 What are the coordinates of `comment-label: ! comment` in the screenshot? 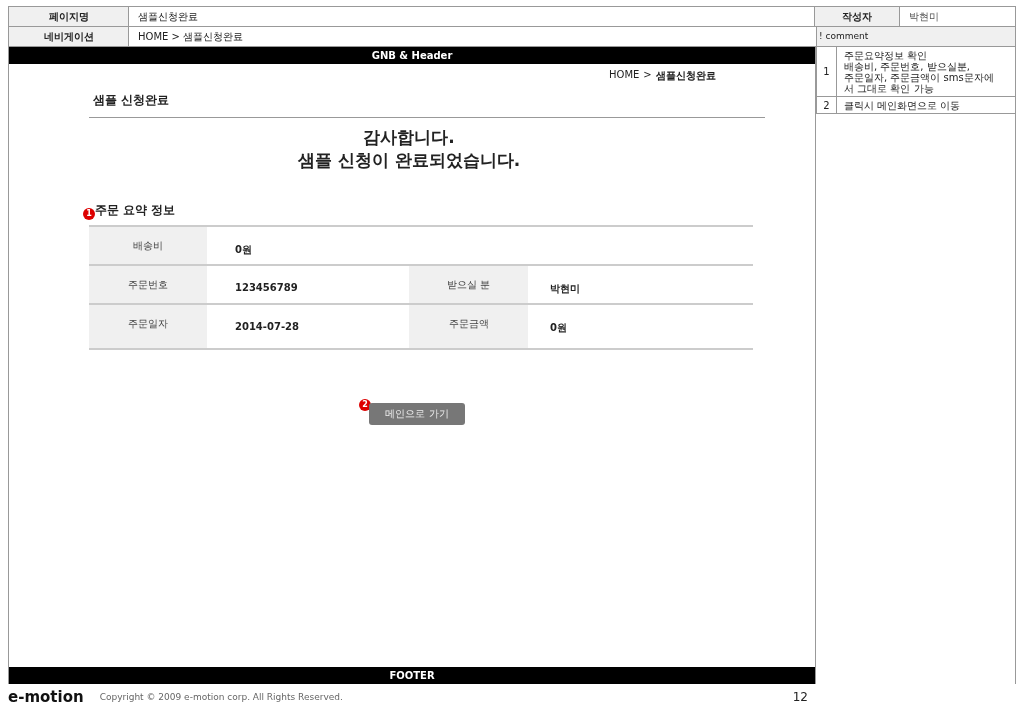 It's located at (916, 36).